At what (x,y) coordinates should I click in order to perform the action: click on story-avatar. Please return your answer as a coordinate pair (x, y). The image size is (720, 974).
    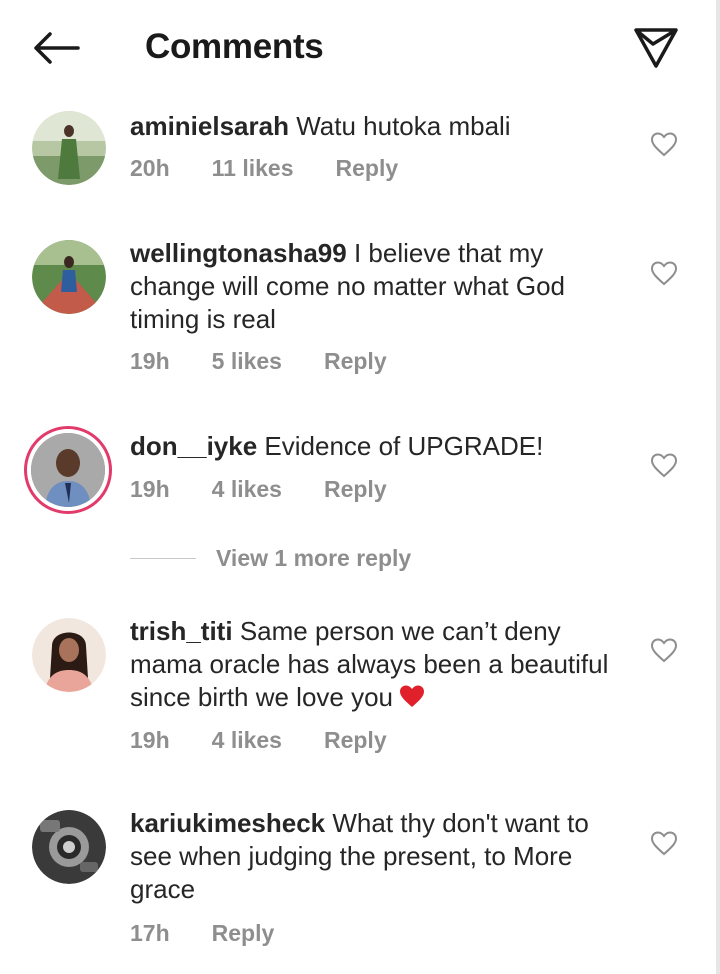
    Looking at the image, I should click on (68, 470).